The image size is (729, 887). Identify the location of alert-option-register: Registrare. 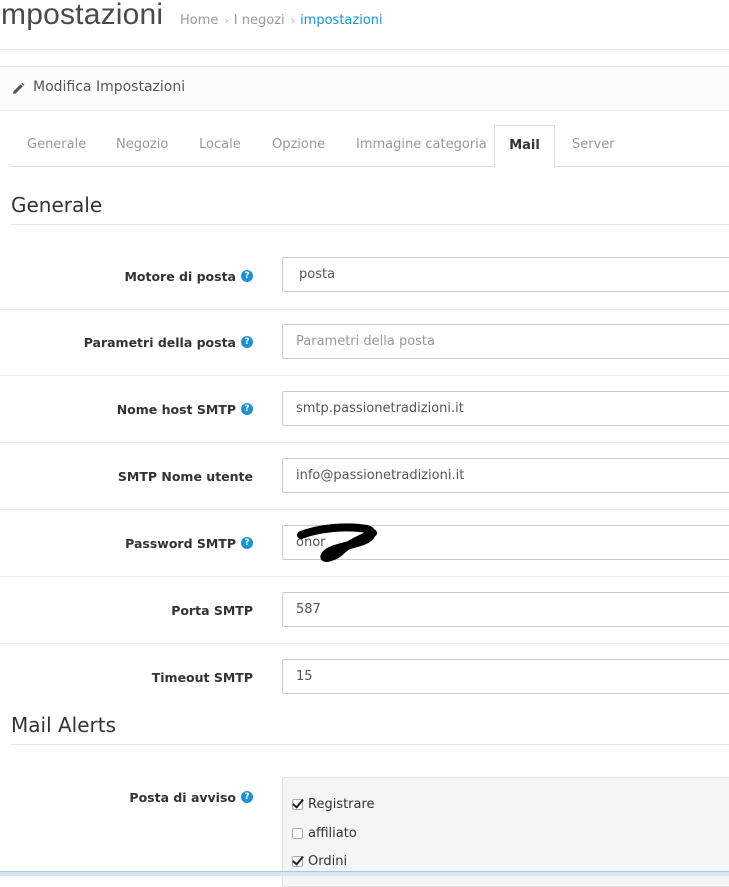
(333, 804).